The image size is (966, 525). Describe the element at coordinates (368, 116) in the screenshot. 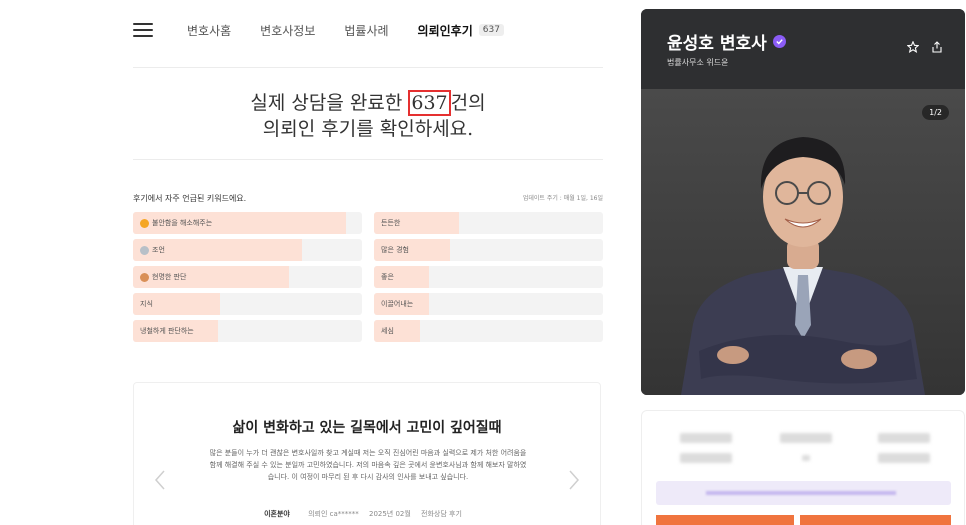

I see `reviews-headline: 실제 상담을 완료한 637 건의 의뢰인 후기를 확인하세요.` at that location.